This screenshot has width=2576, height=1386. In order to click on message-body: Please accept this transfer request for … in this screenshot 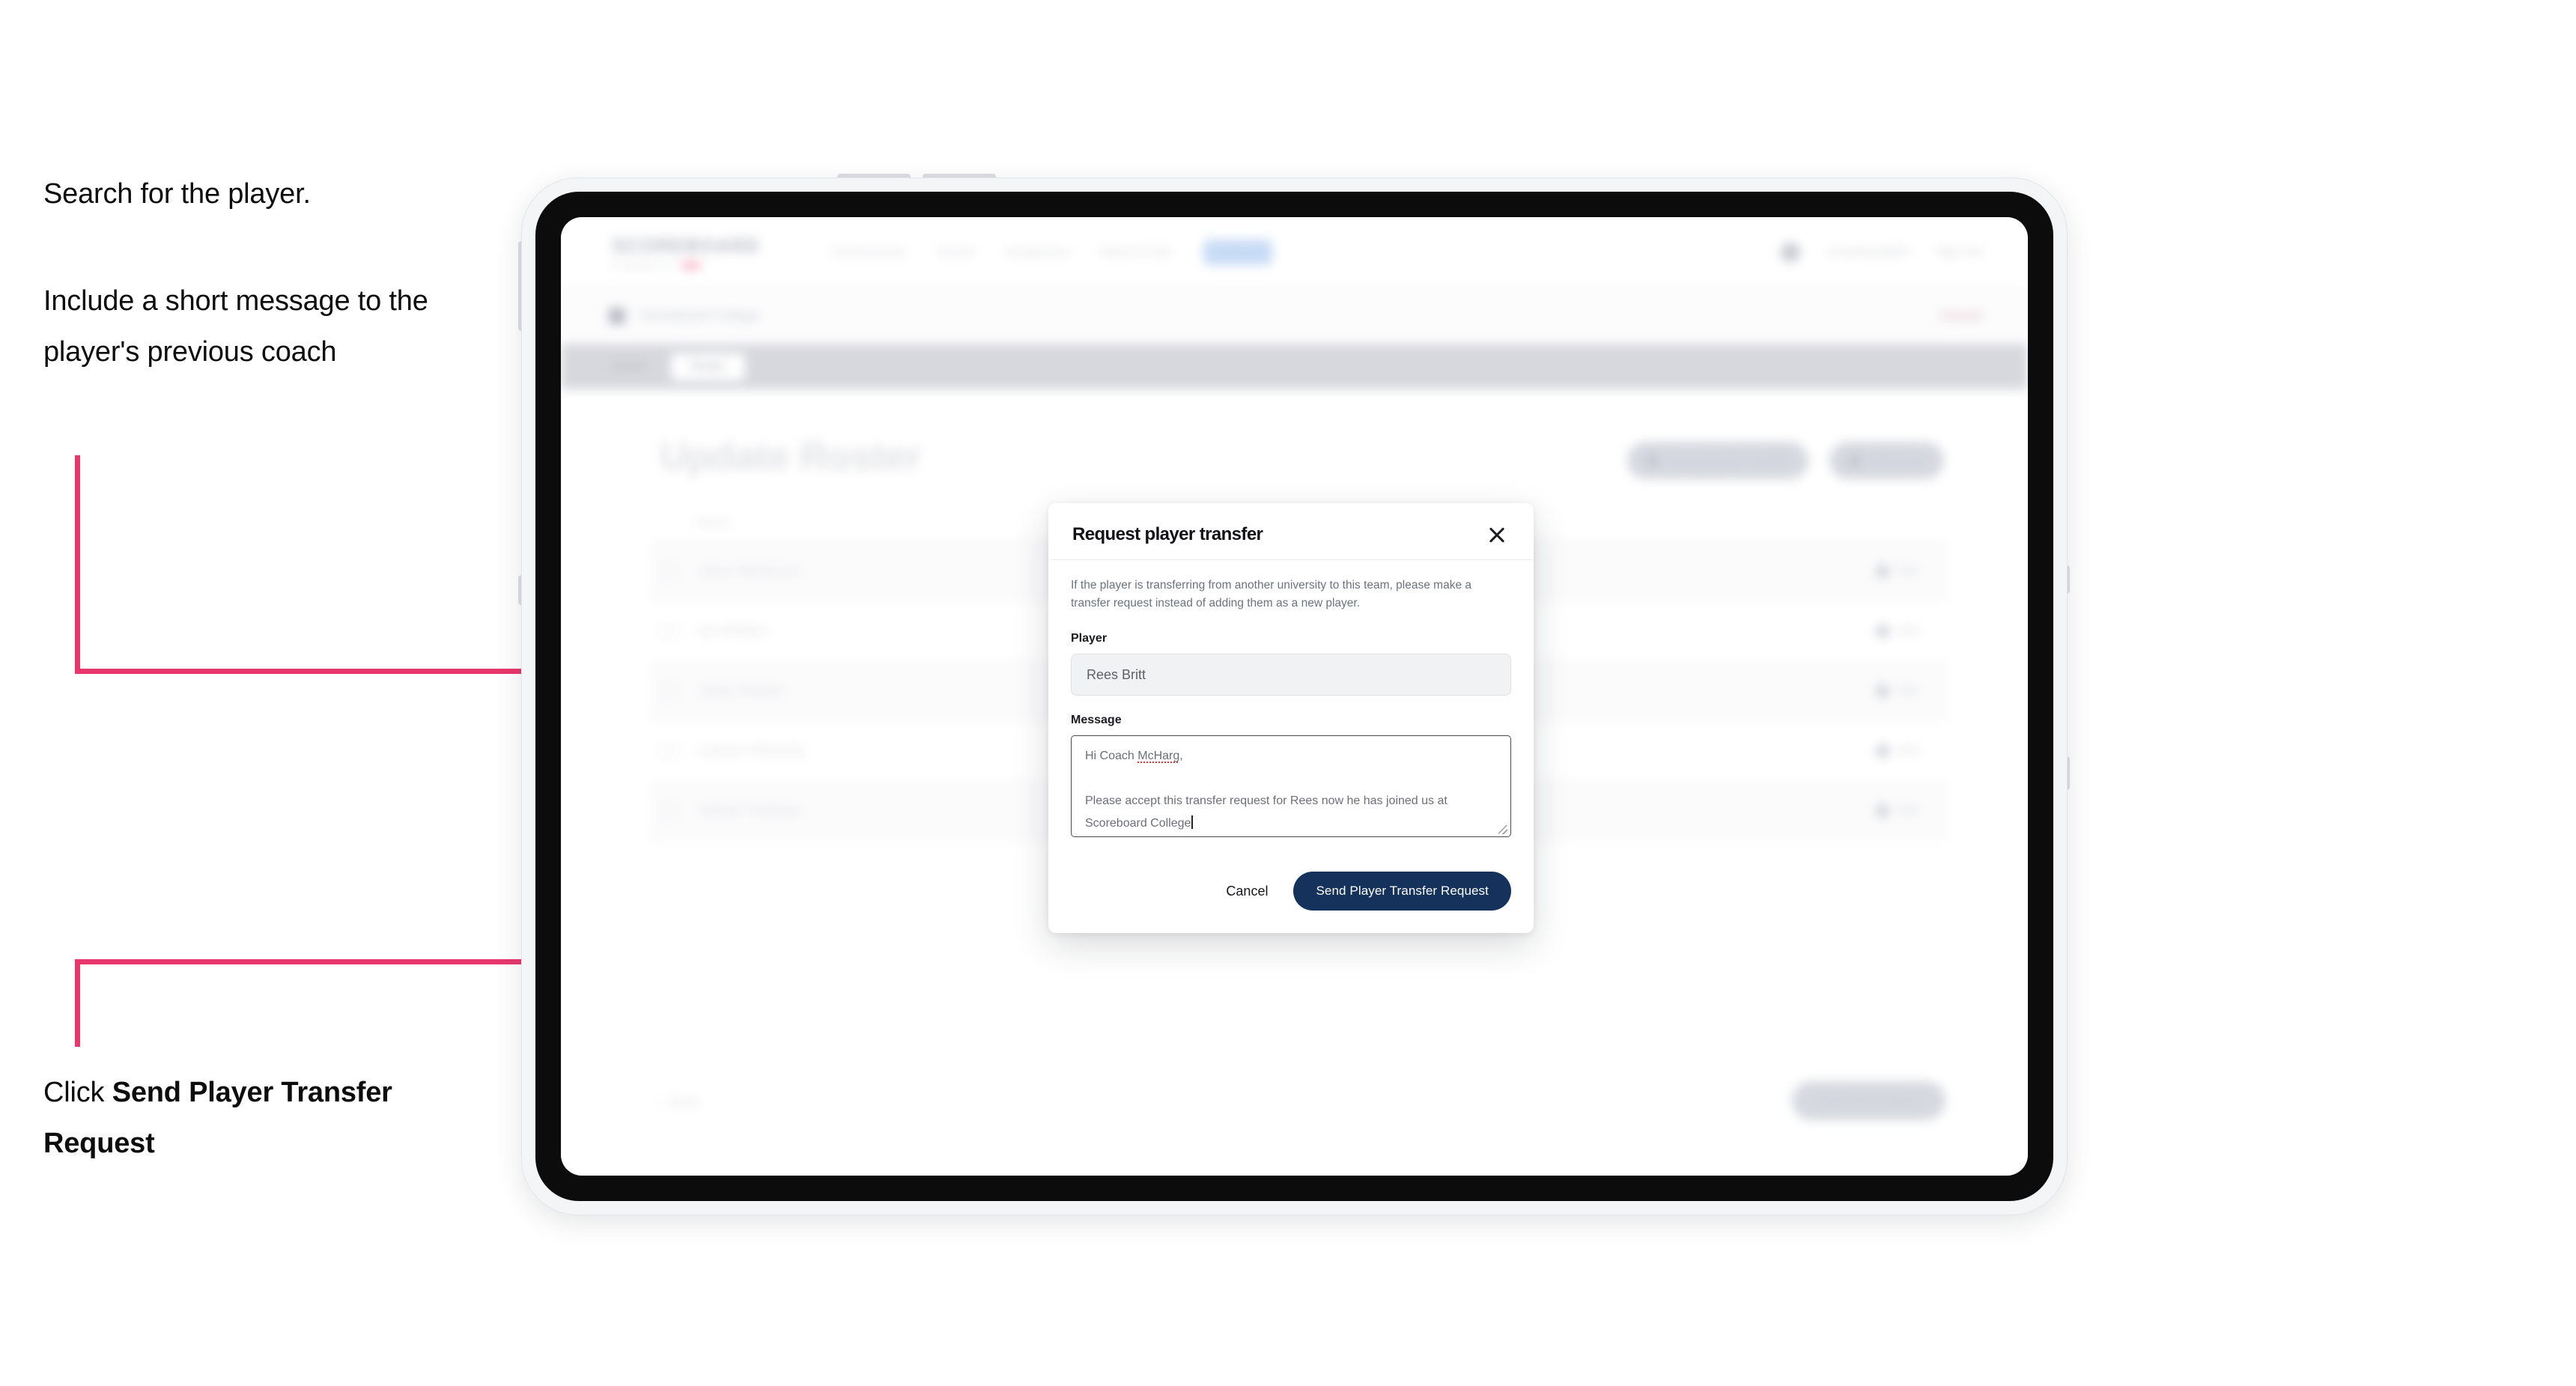, I will do `click(1266, 812)`.